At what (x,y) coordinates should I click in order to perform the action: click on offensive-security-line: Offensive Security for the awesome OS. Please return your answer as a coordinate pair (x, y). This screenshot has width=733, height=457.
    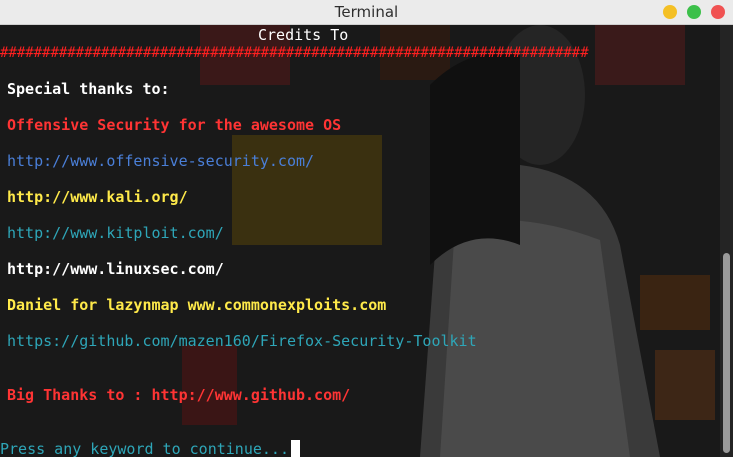
    Looking at the image, I should click on (174, 125).